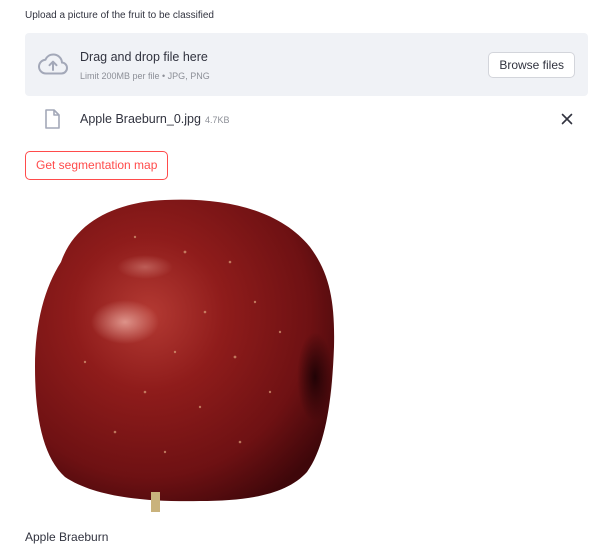 This screenshot has width=598, height=559. Describe the element at coordinates (67, 537) in the screenshot. I see `prediction-caption: Apple Braeburn` at that location.